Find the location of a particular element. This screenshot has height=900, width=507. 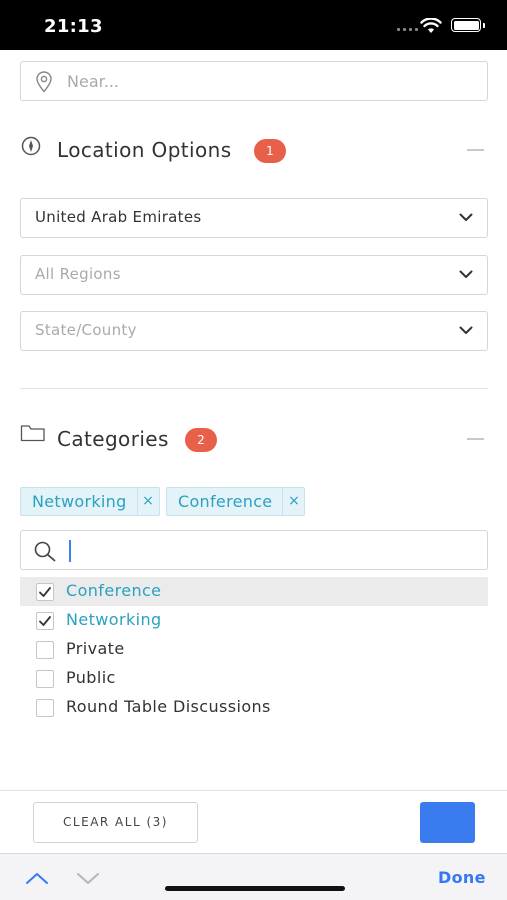

location-options-header: Location Options 1 is located at coordinates (254, 150).